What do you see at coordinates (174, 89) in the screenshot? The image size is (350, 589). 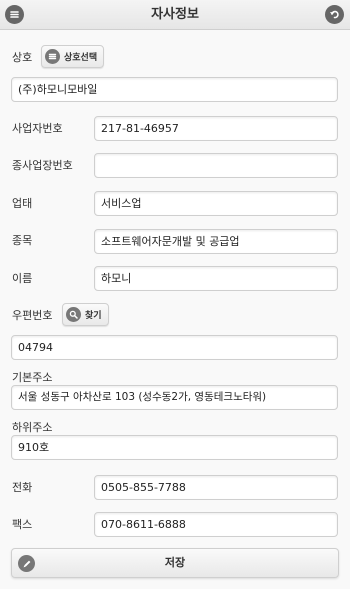 I see `company-input: (주)하모니모바일` at bounding box center [174, 89].